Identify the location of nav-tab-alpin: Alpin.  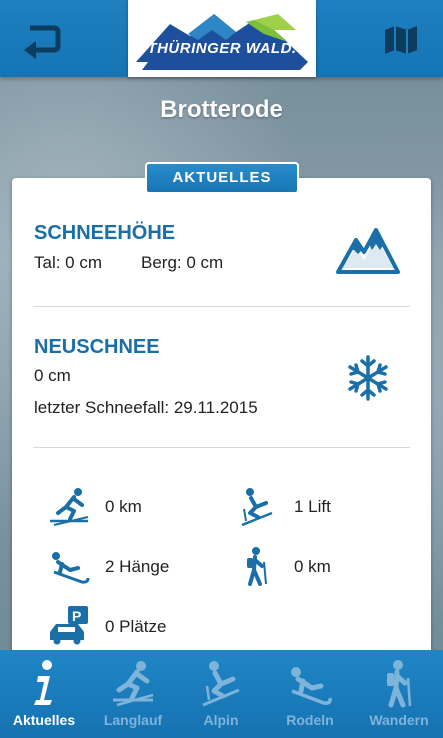
(221, 694).